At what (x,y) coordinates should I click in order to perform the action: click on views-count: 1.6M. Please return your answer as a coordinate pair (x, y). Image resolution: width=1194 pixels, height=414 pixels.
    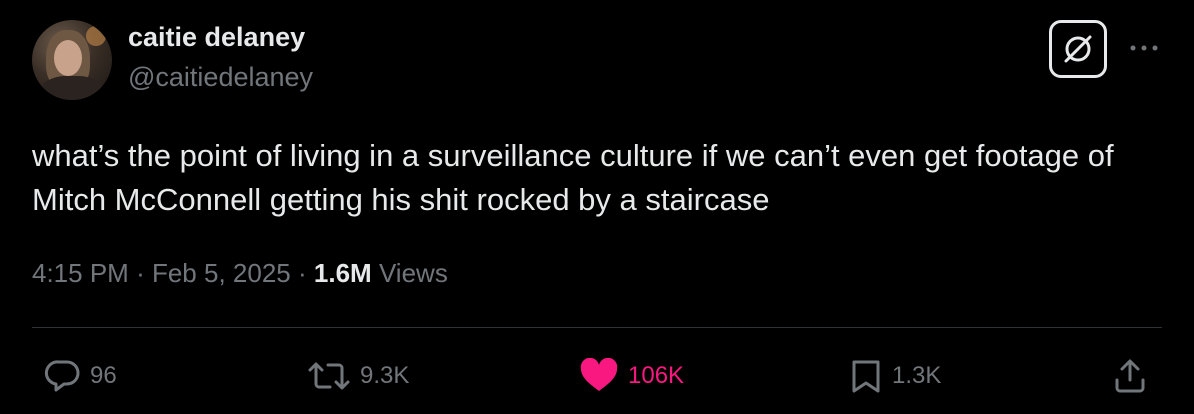
    Looking at the image, I should click on (343, 273).